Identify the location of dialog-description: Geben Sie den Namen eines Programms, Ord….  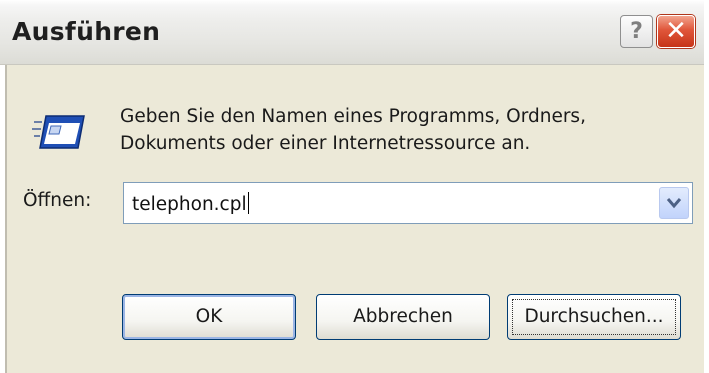
(353, 130).